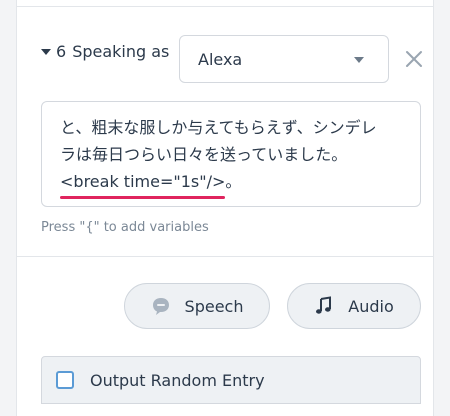 The image size is (450, 416). I want to click on section-divider, so click(225, 256).